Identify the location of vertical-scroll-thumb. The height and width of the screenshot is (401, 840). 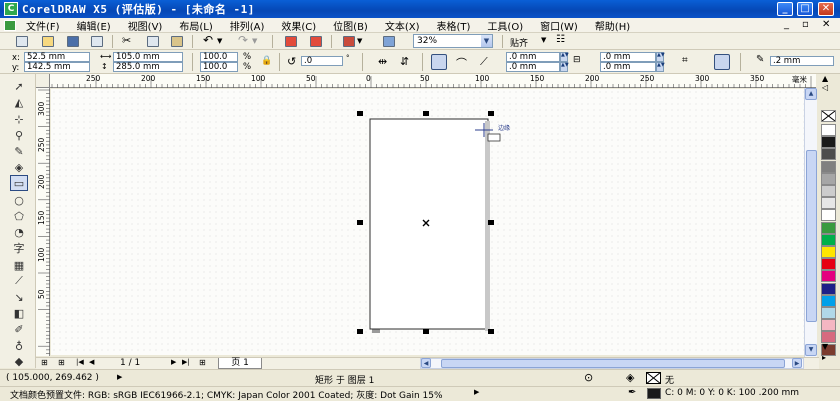
(811, 236).